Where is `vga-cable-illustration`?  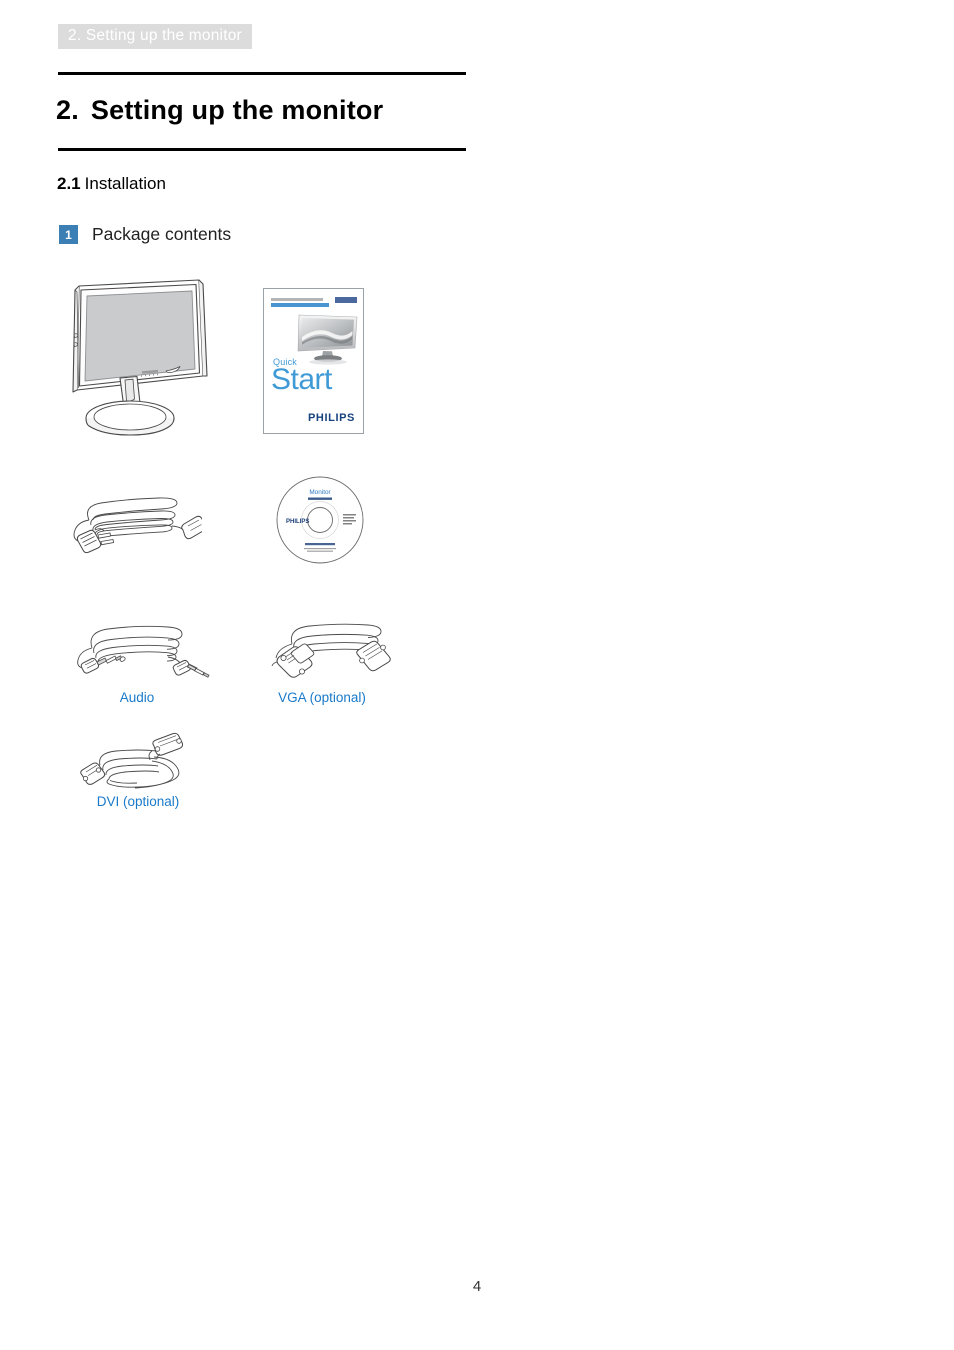 vga-cable-illustration is located at coordinates (331, 650).